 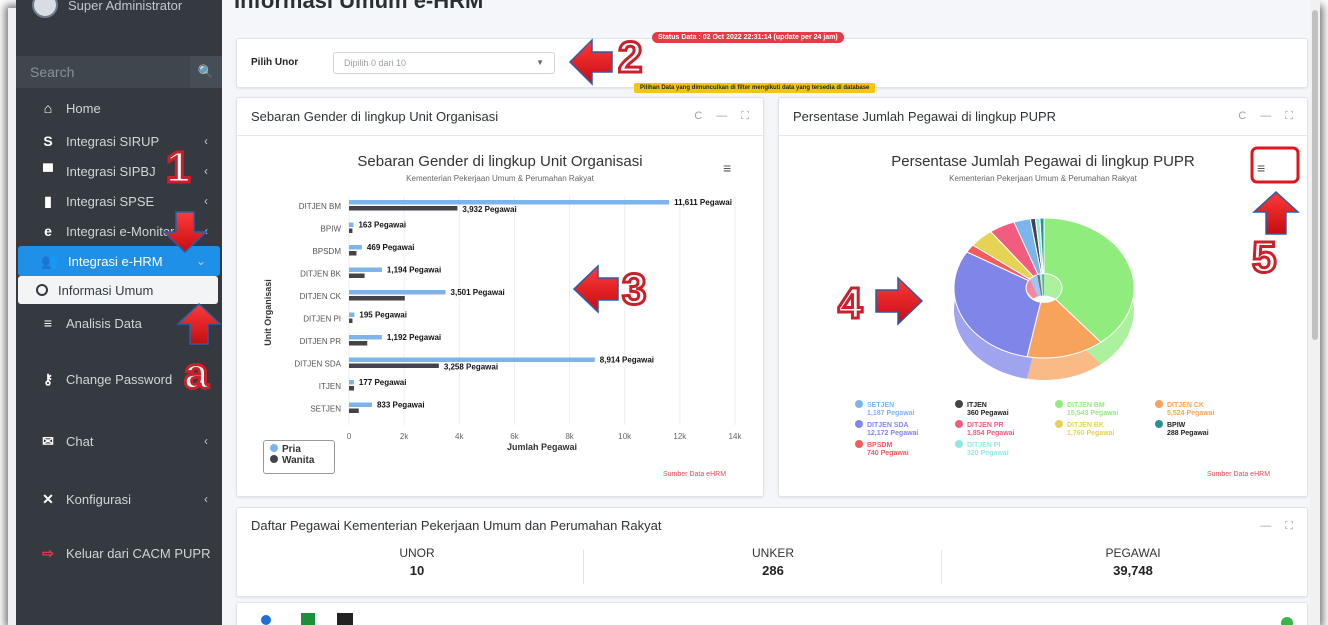 I want to click on legend-item: DITJEN BK 1,760 Pegawai, so click(x=1110, y=429).